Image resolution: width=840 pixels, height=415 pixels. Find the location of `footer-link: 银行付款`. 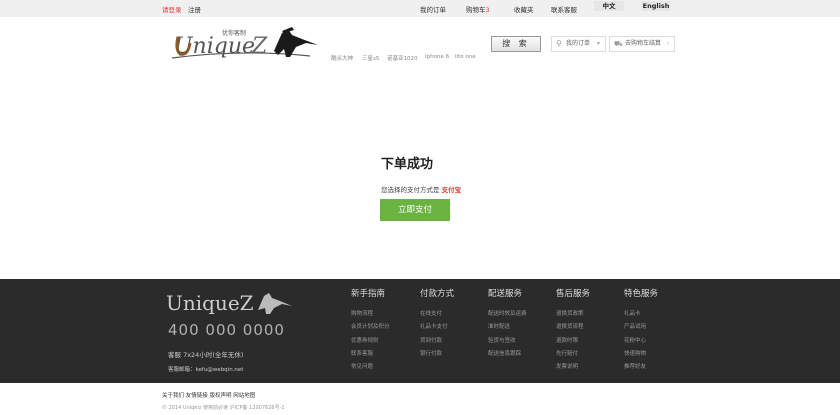

footer-link: 银行付款 is located at coordinates (437, 355).